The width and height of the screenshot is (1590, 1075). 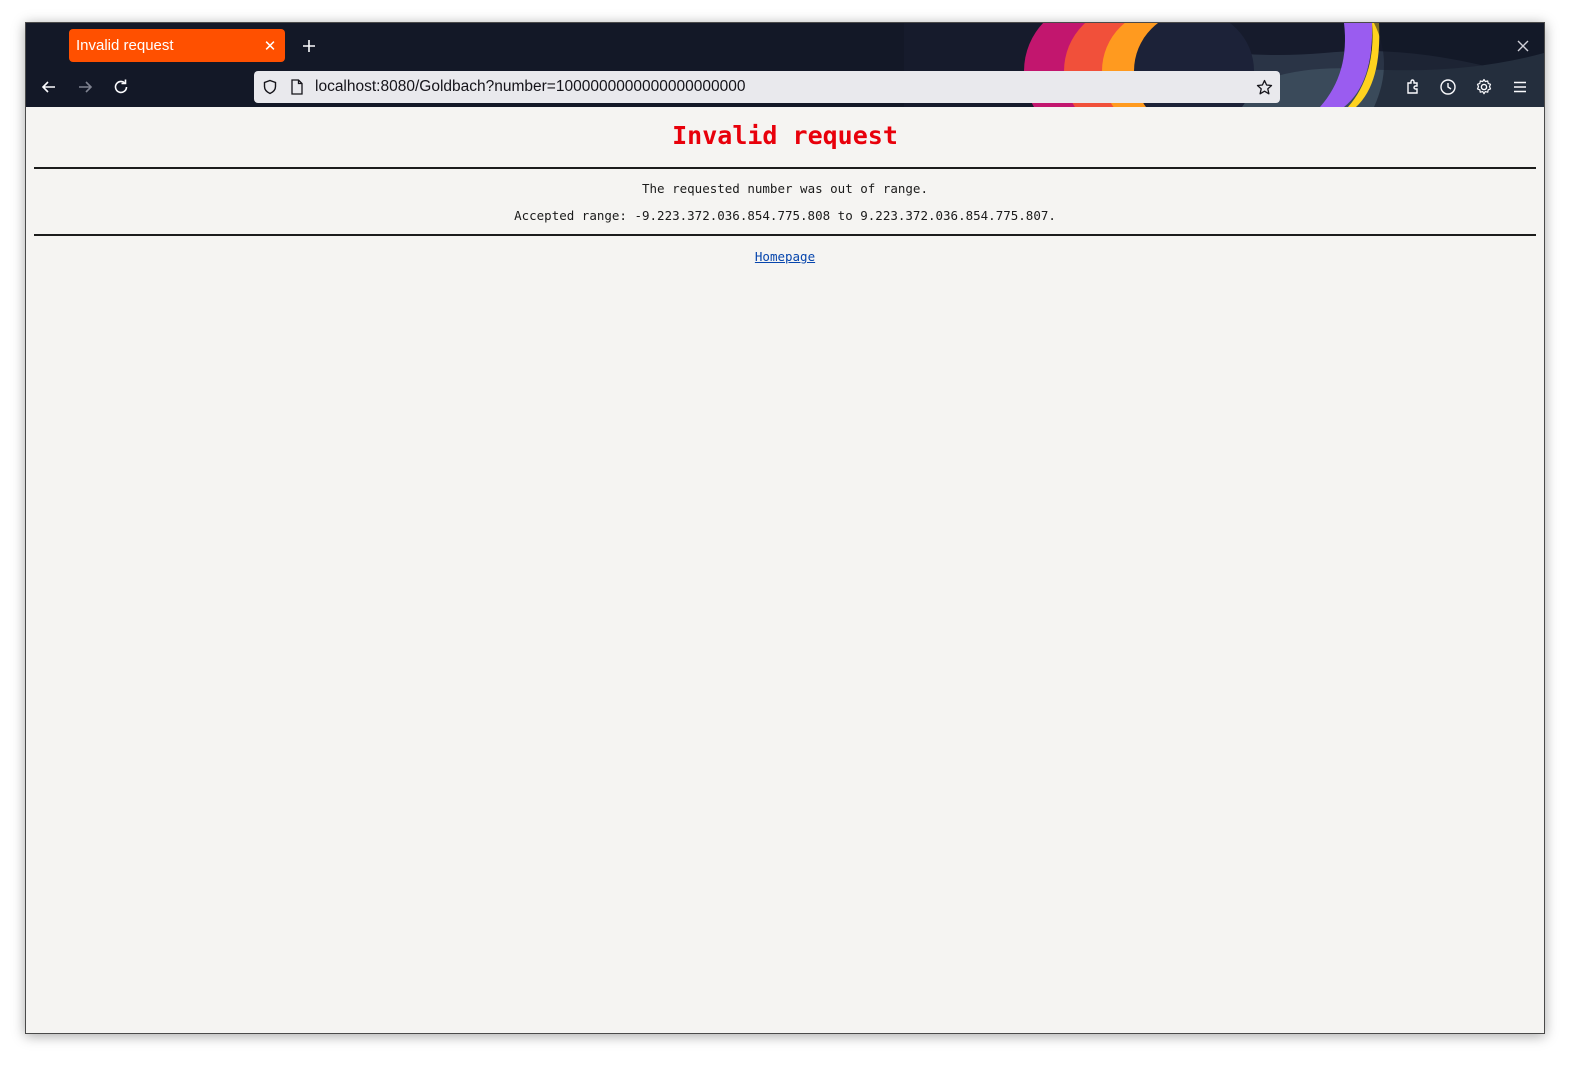 I want to click on close-icon, so click(x=1523, y=46).